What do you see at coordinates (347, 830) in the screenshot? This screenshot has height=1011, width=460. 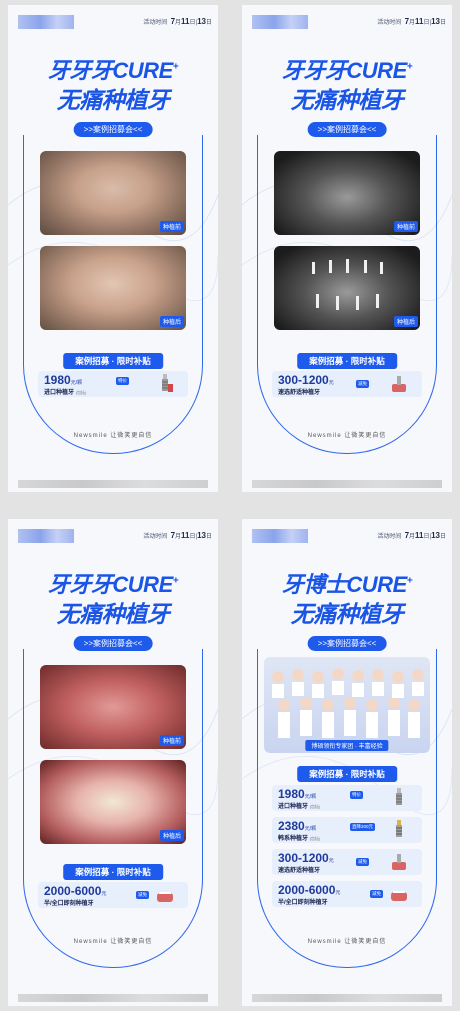 I see `offer-card-2: 2380元/颗 直降200元 韩系种植牙 (包括)` at bounding box center [347, 830].